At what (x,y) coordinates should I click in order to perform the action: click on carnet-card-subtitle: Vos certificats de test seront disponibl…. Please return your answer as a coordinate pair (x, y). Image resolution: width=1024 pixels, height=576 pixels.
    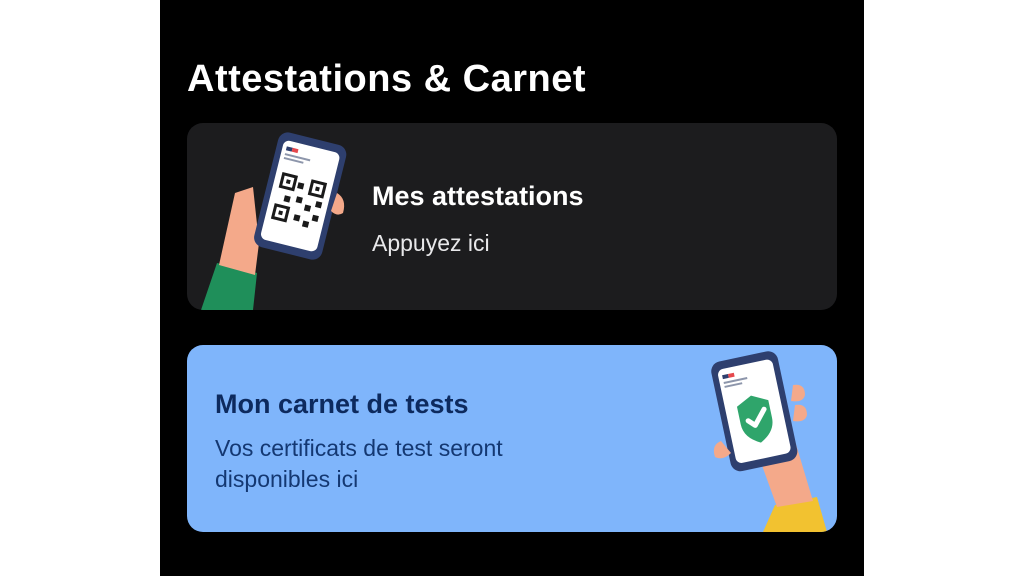
    Looking at the image, I should click on (359, 463).